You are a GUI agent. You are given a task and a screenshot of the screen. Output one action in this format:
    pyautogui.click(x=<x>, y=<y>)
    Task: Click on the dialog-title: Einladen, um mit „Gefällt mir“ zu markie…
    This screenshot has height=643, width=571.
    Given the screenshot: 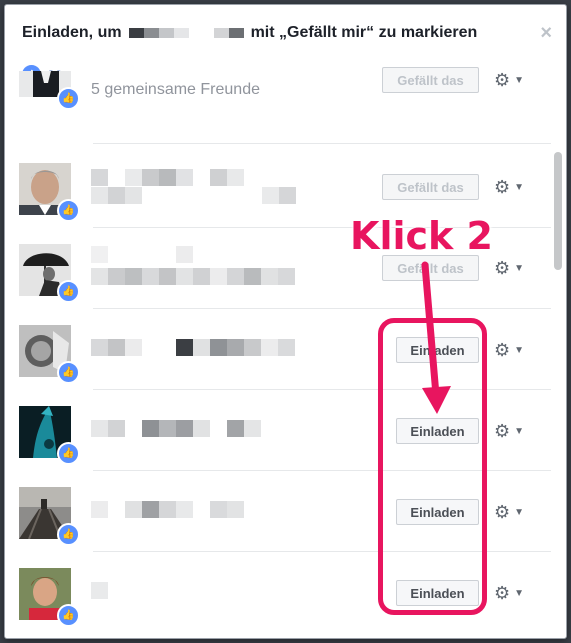 What is the action you would take?
    pyautogui.click(x=249, y=33)
    